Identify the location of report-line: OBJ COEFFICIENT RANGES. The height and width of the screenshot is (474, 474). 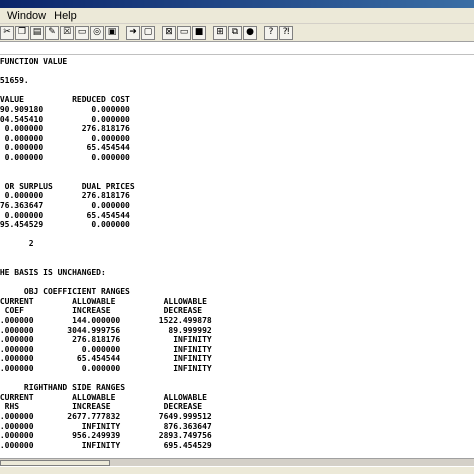
(65, 292).